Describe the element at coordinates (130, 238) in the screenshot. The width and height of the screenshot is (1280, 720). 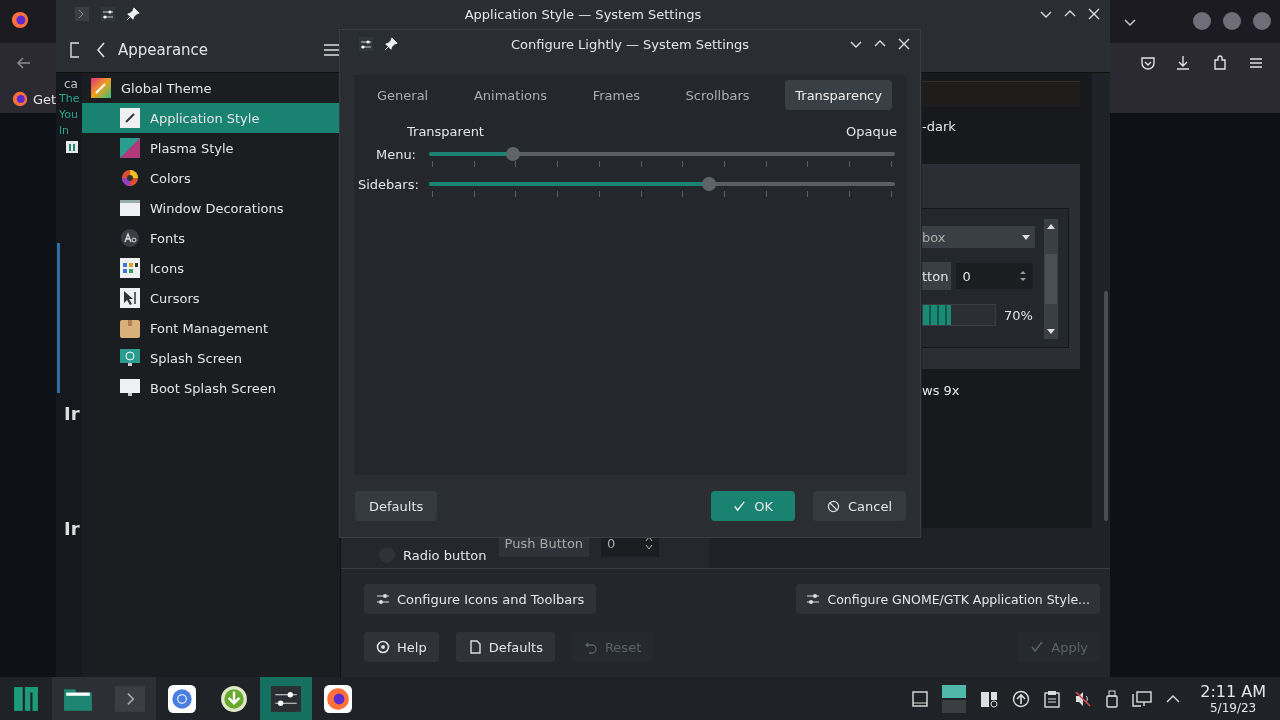
I see `font-icon` at that location.